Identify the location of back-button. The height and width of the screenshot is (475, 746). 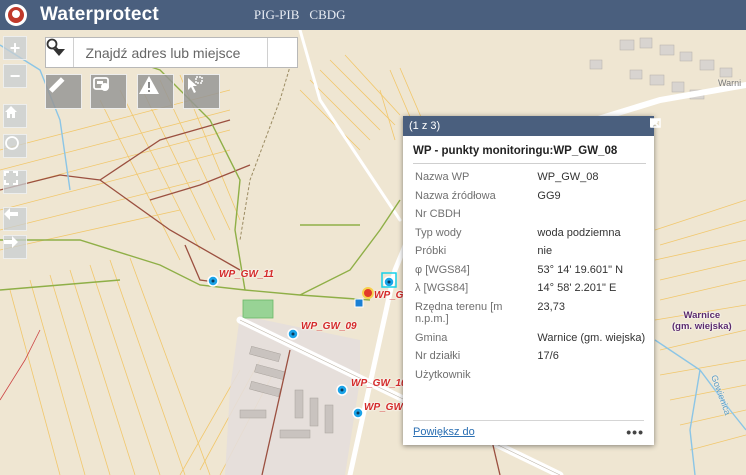
(15, 219).